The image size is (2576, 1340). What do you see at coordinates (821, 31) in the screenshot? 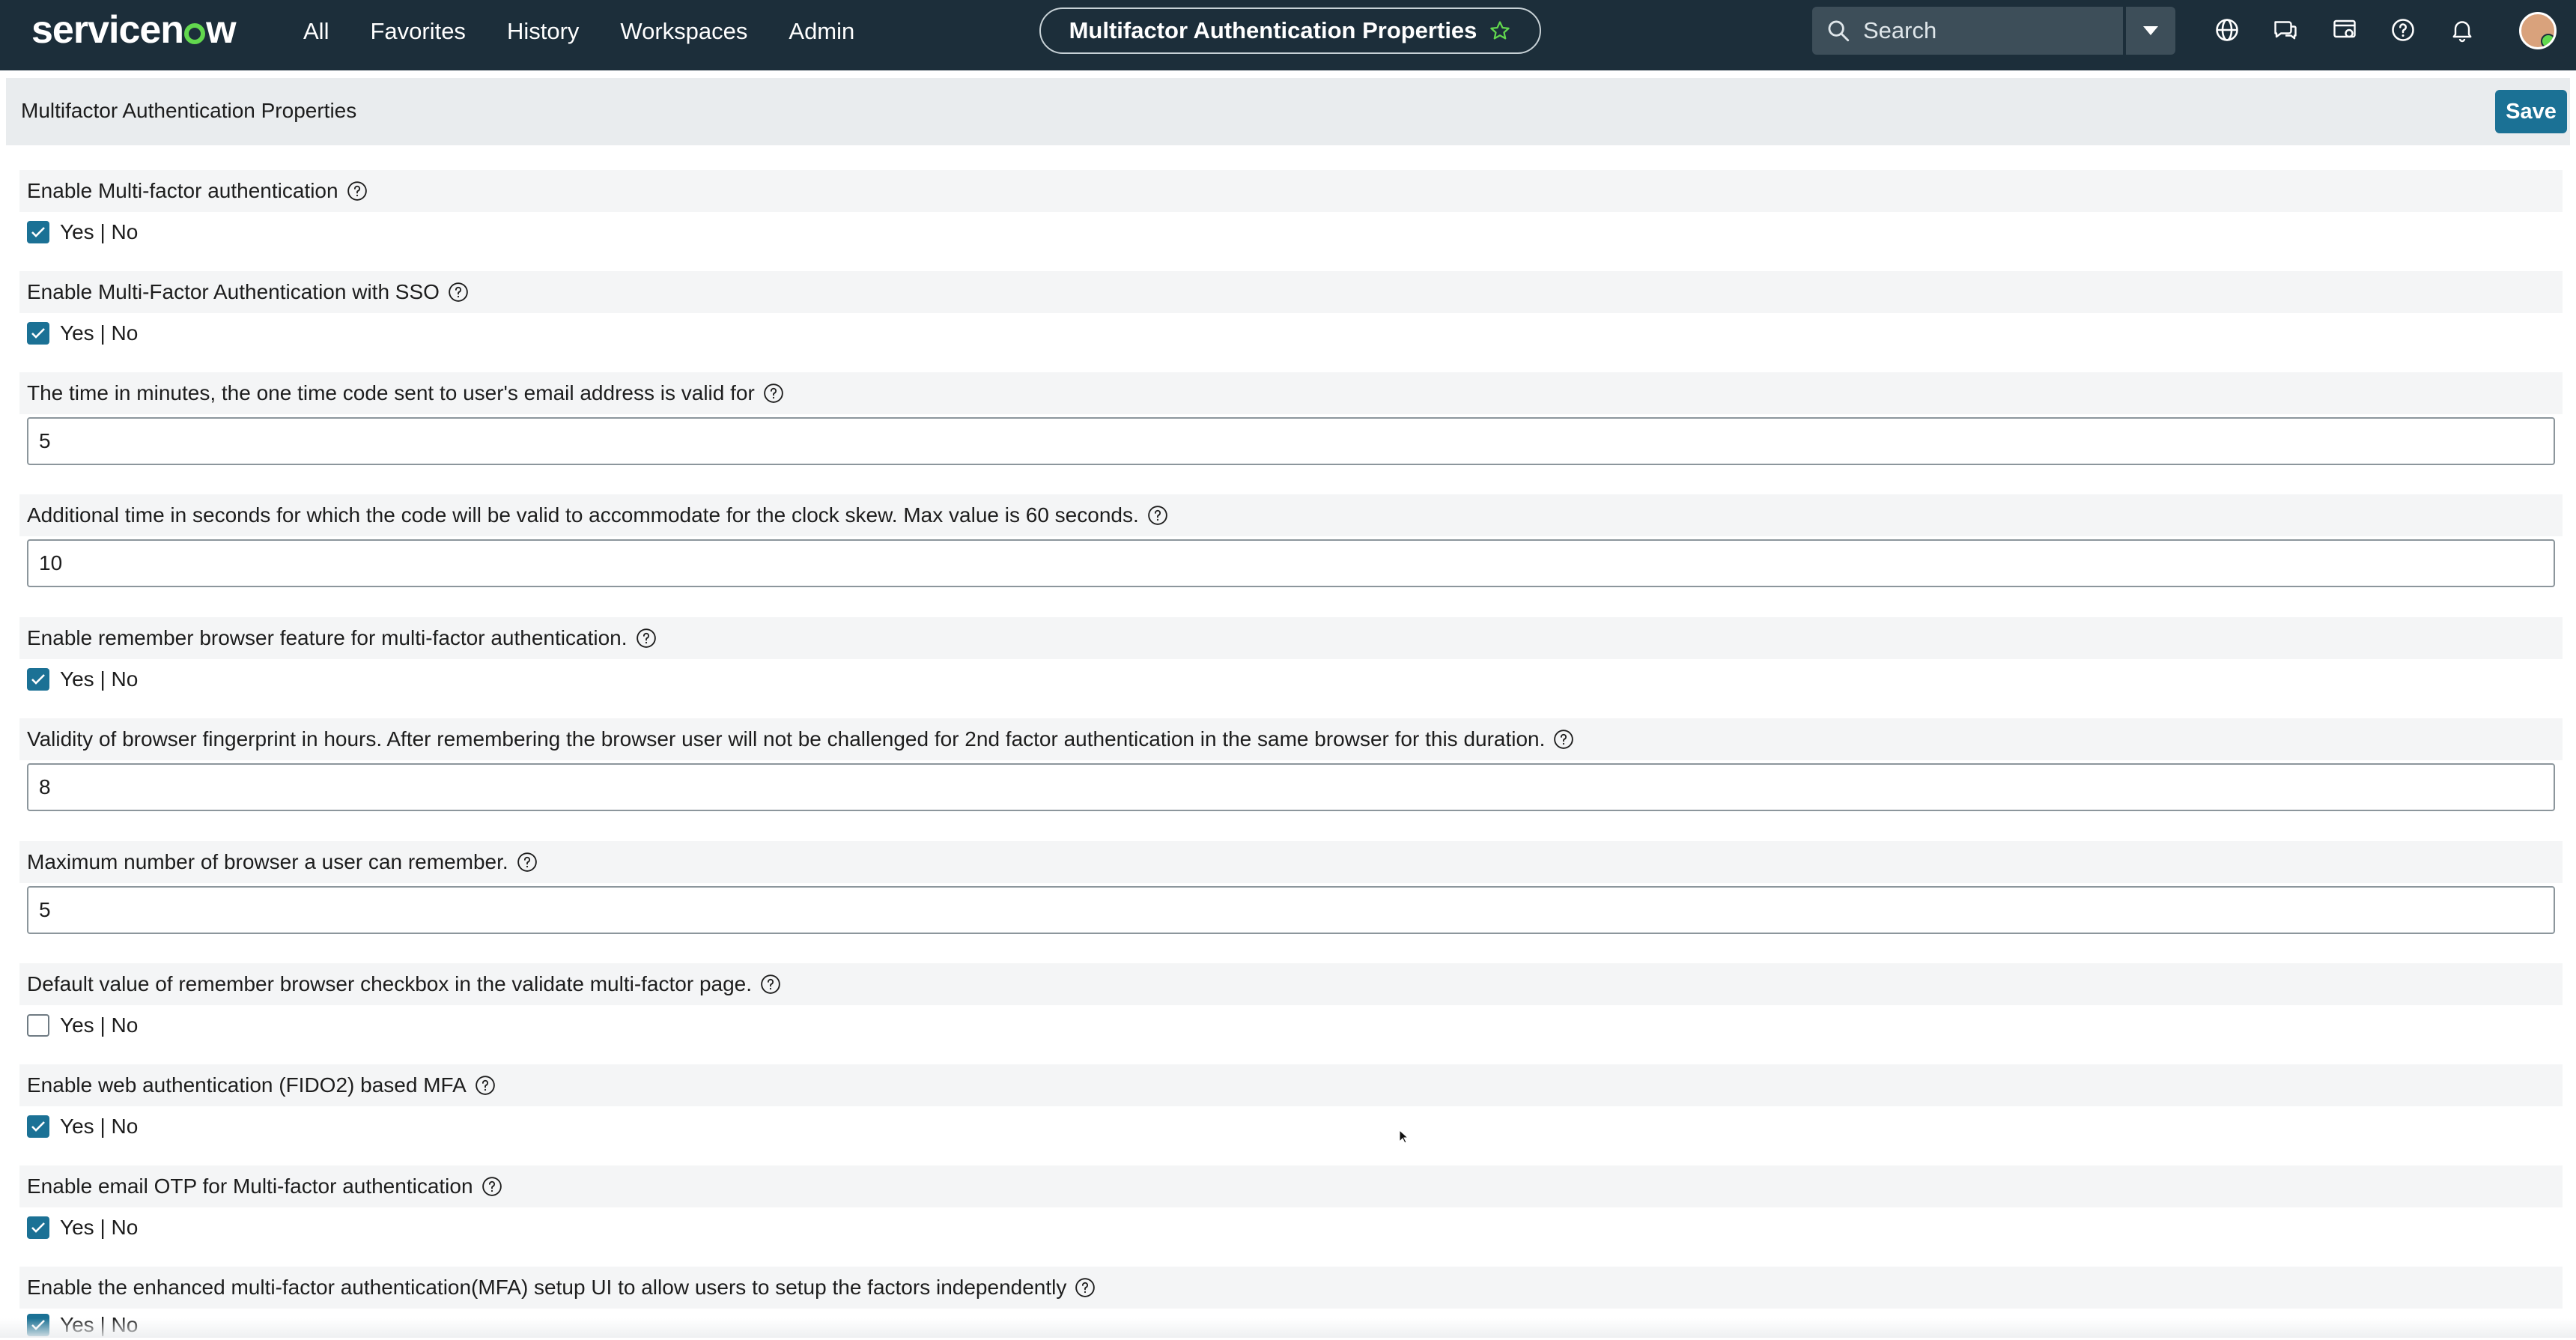
I see `nav-admin: Admin` at bounding box center [821, 31].